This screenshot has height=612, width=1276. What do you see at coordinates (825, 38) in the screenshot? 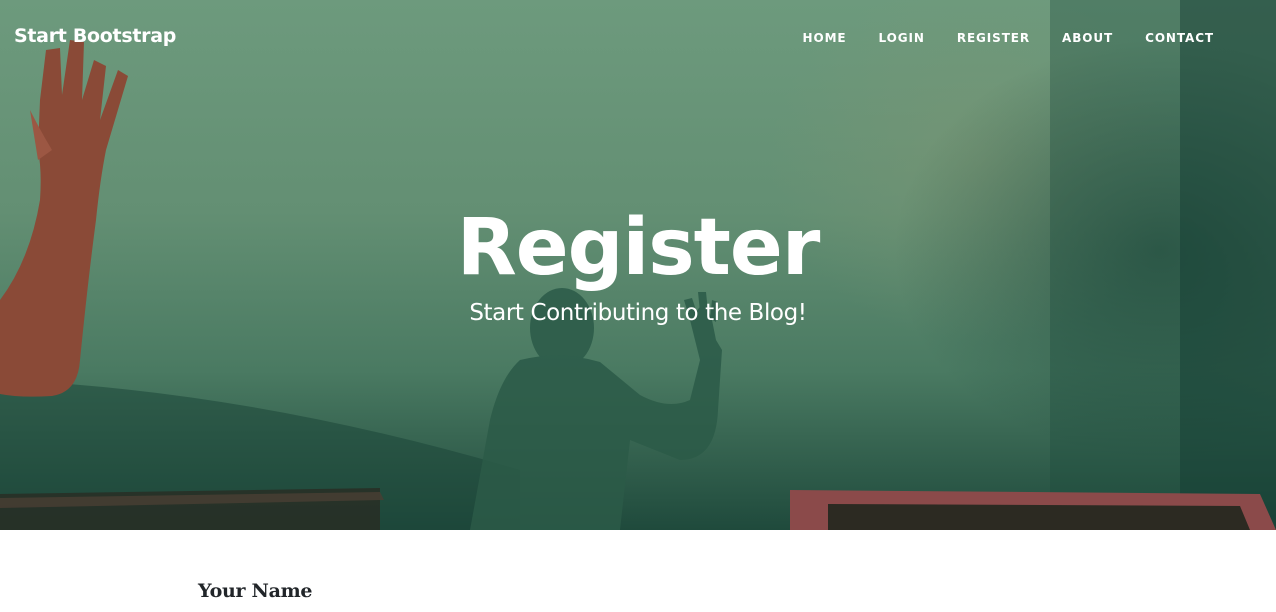
I see `nav-link-home: HOME` at bounding box center [825, 38].